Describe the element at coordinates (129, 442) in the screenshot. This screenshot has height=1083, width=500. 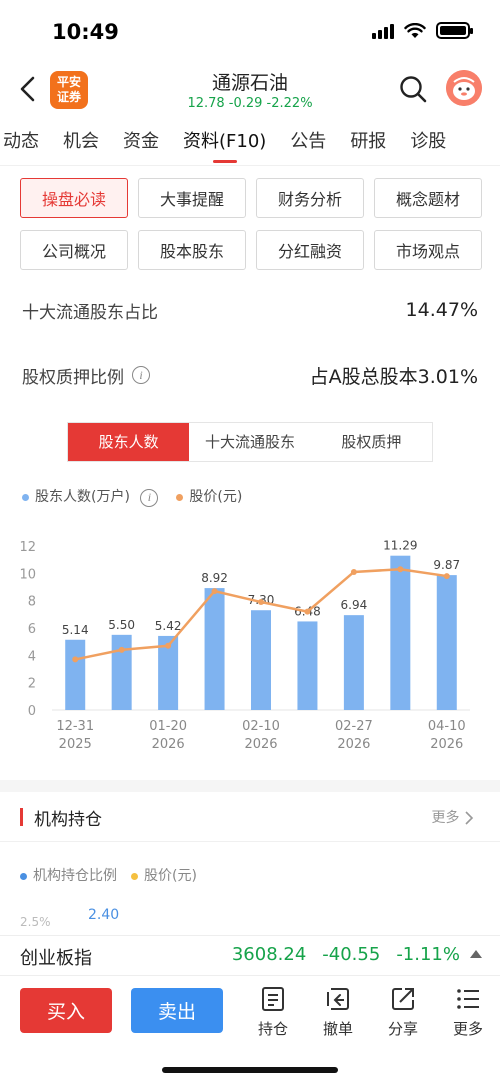
I see `segment-holder-count: 股东人数` at that location.